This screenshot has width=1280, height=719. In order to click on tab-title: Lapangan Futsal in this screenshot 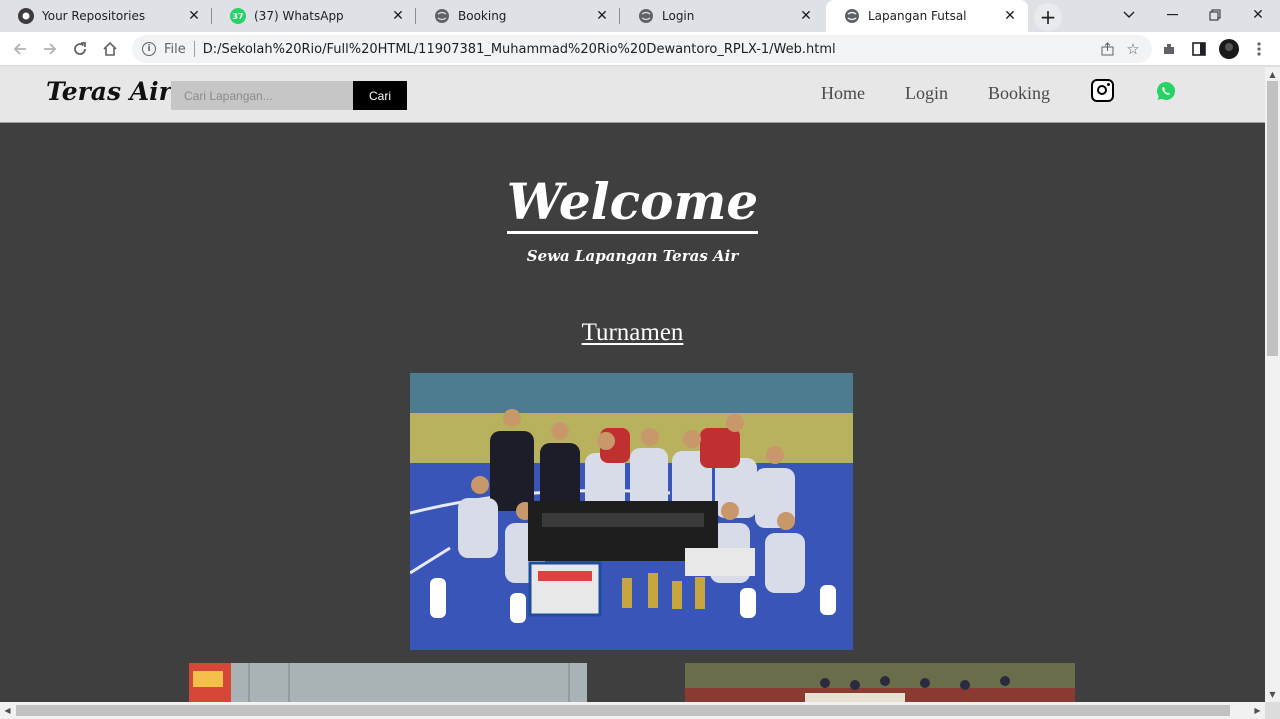, I will do `click(917, 16)`.